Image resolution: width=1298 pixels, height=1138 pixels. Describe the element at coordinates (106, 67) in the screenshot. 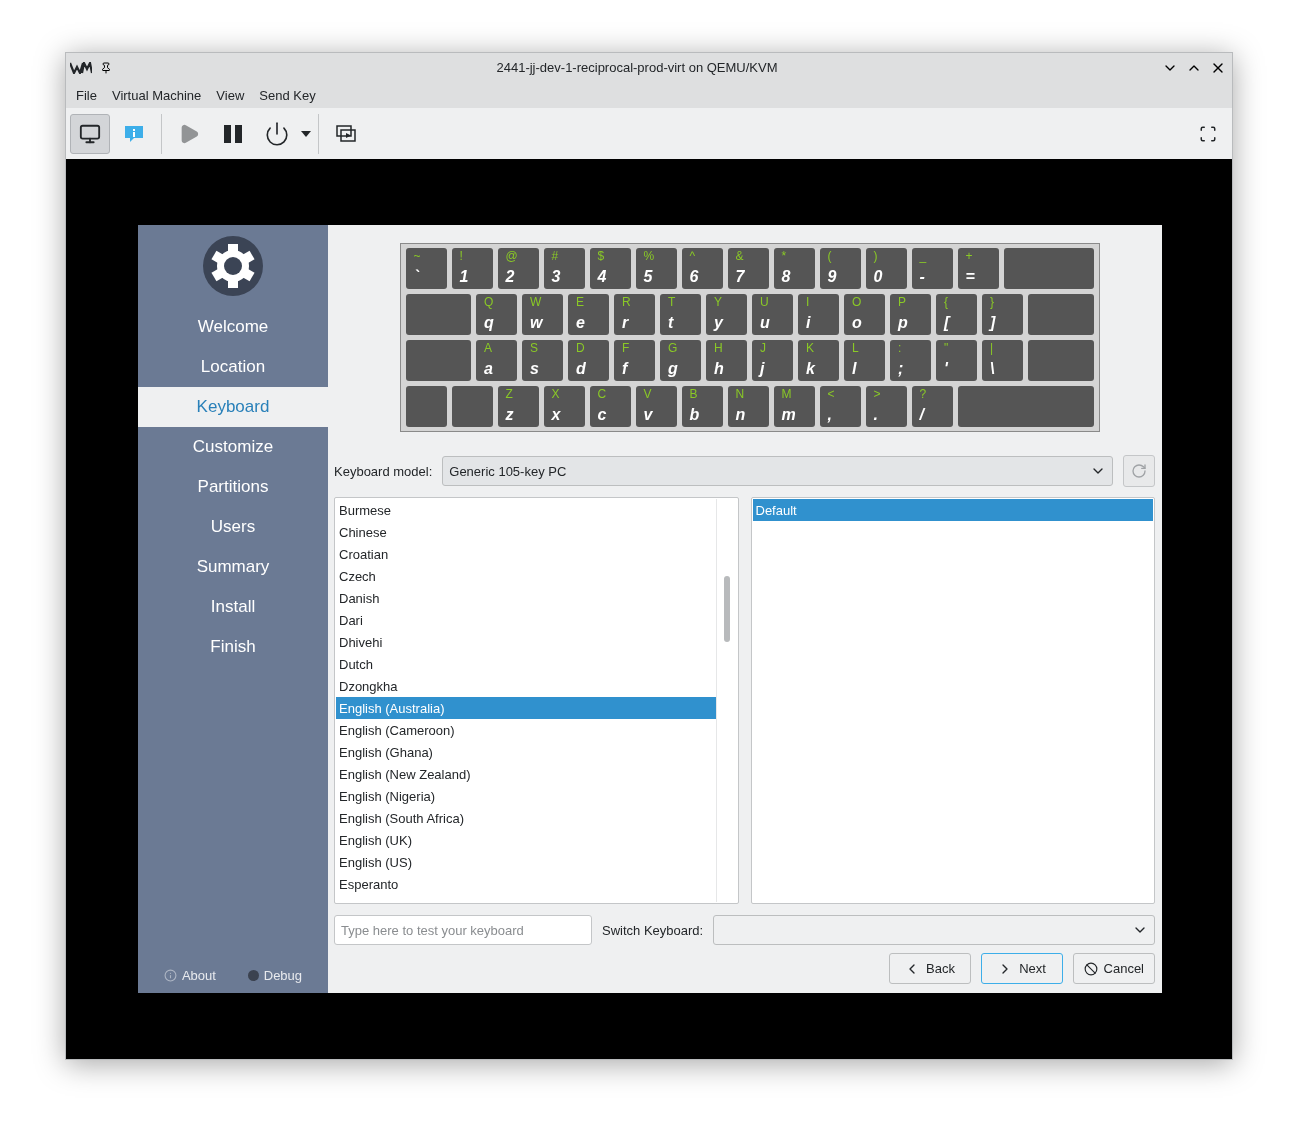

I see `pin-icon` at that location.